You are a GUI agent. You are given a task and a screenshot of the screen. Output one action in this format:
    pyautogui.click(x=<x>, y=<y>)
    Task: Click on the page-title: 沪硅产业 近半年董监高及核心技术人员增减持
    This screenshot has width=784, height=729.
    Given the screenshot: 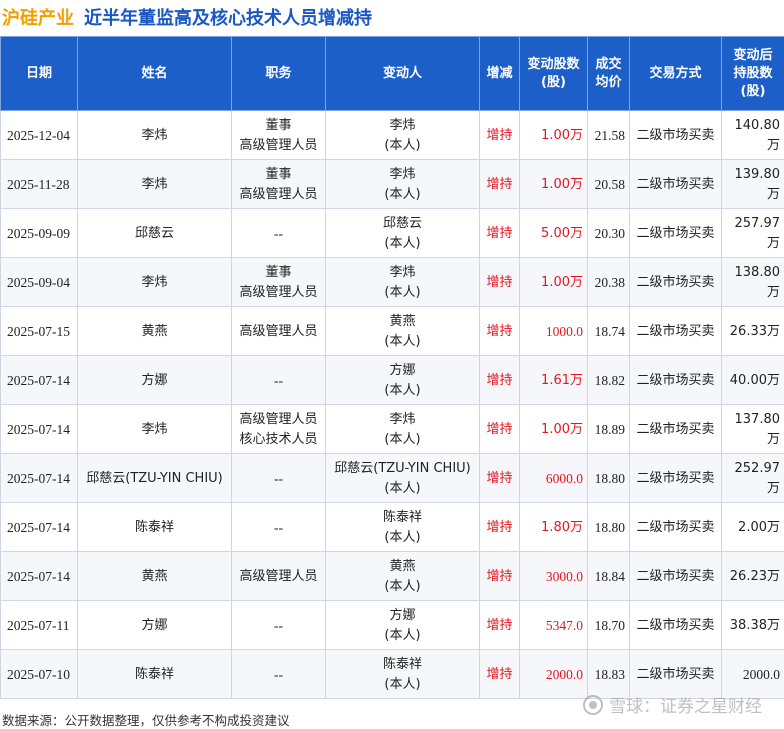 What is the action you would take?
    pyautogui.click(x=392, y=17)
    